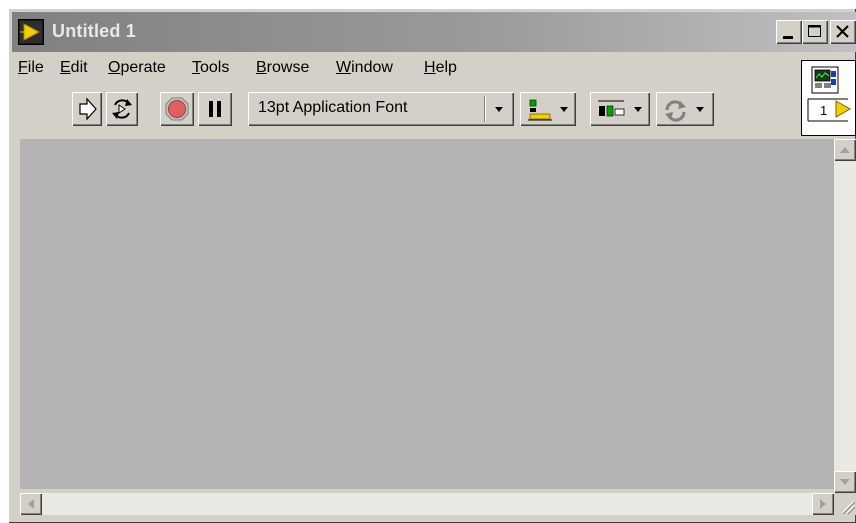  I want to click on run-continuously-icon, so click(122, 109).